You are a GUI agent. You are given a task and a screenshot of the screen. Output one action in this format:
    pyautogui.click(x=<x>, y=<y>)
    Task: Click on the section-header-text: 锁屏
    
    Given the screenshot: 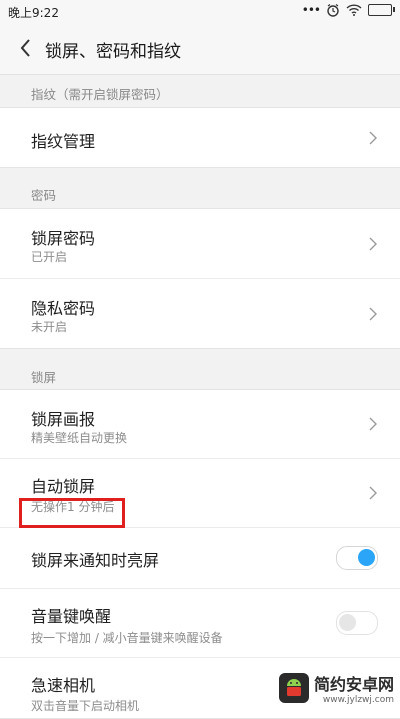 What is the action you would take?
    pyautogui.click(x=44, y=377)
    